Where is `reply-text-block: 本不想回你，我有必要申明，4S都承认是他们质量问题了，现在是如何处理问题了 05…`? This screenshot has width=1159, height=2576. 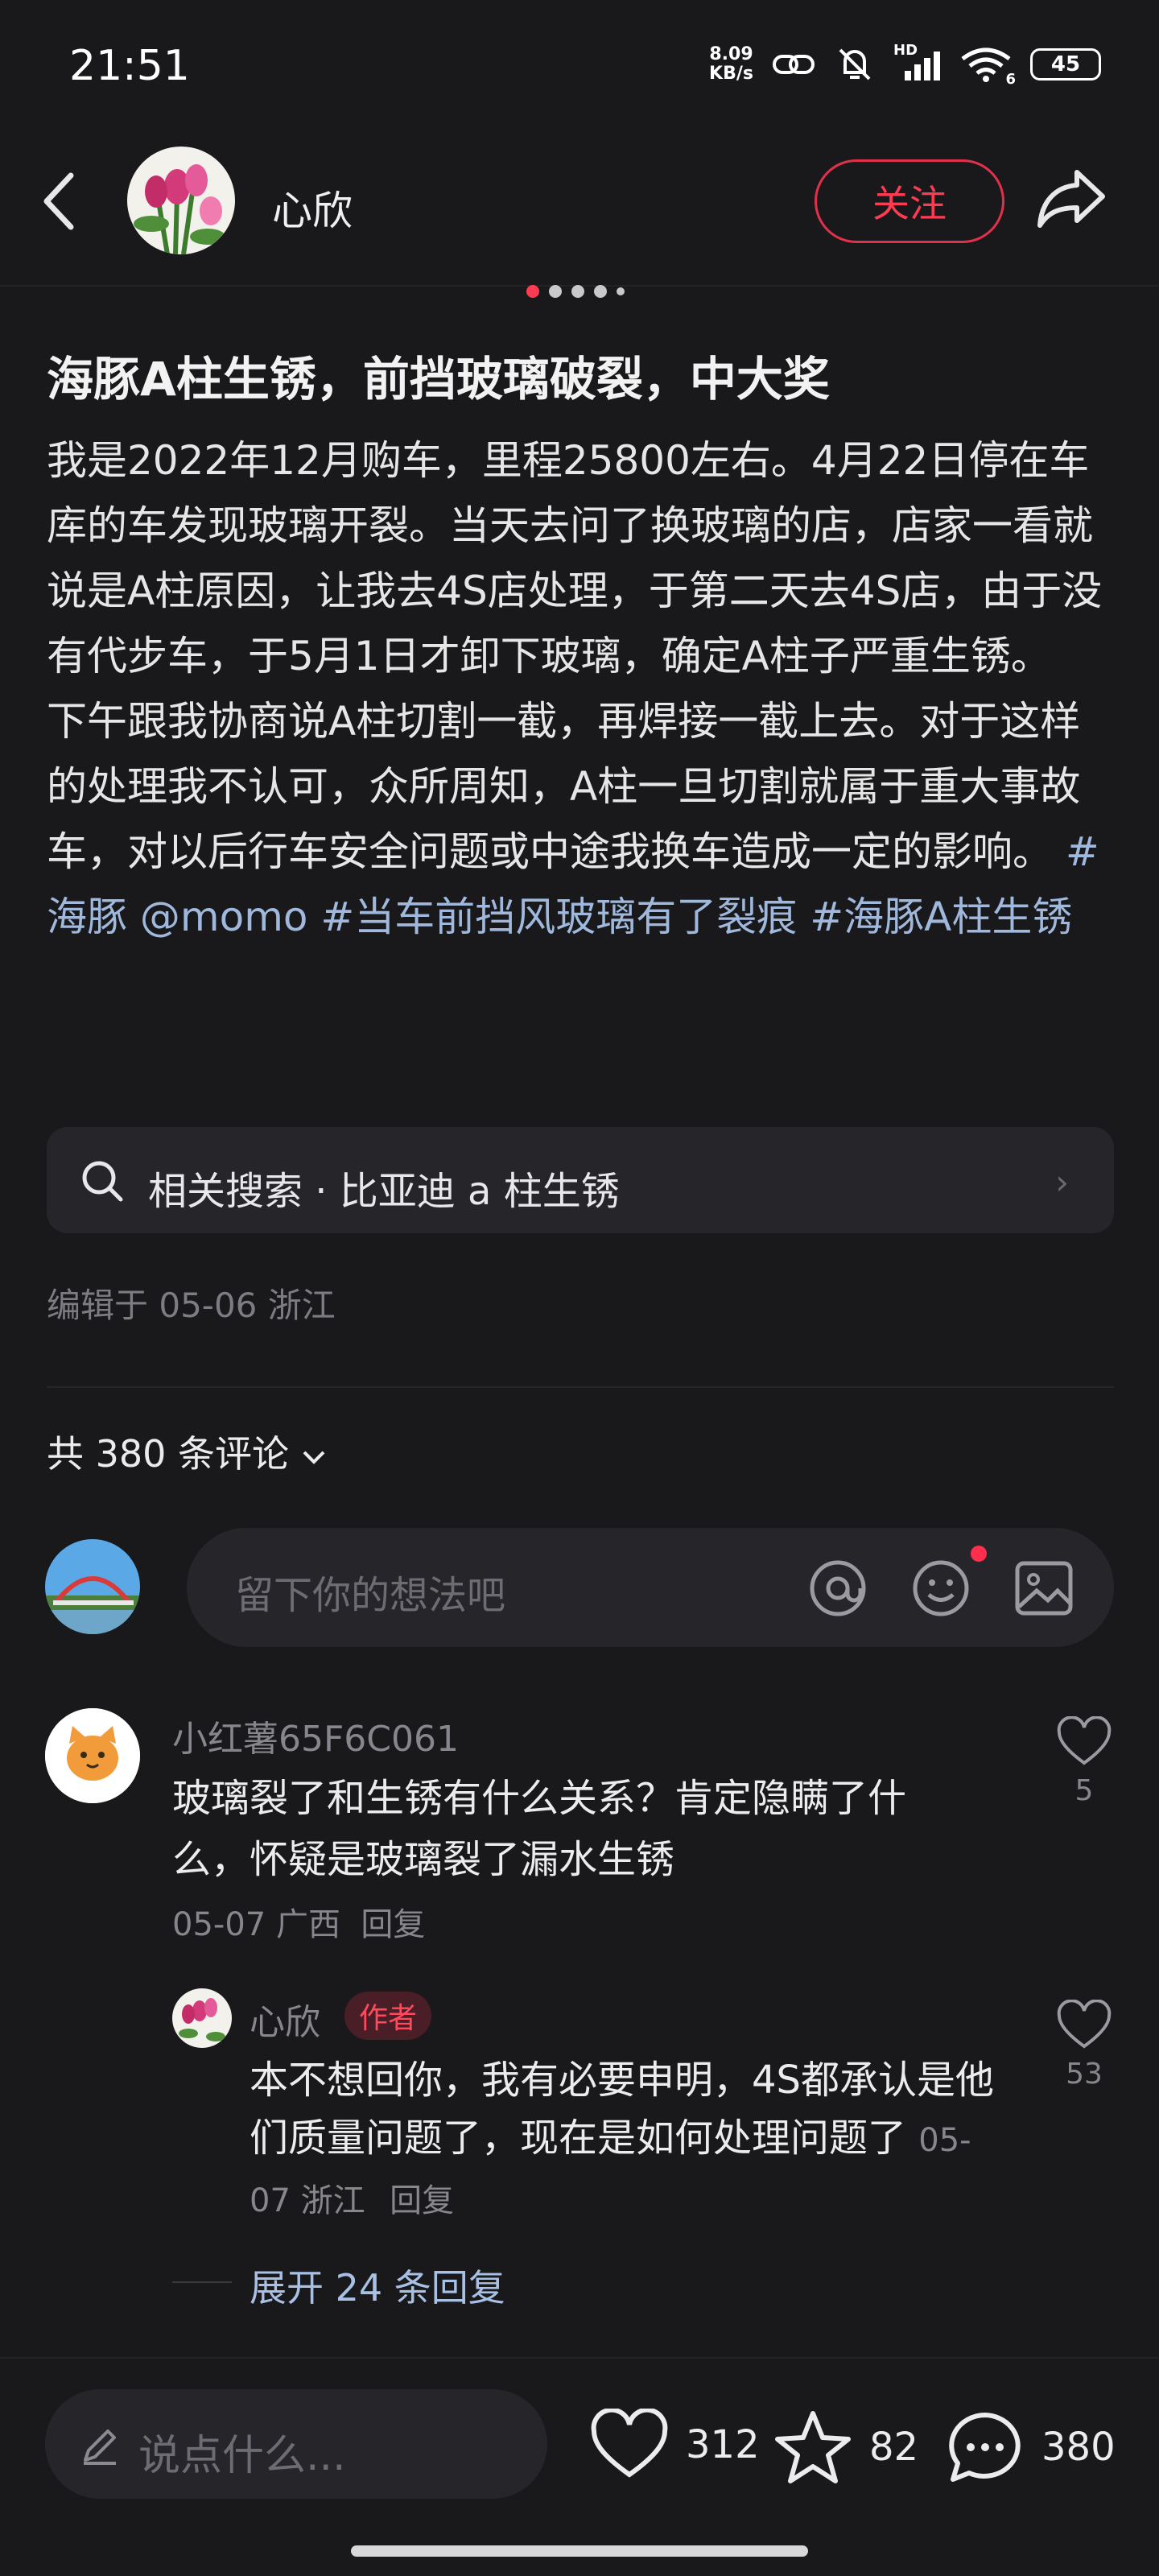
reply-text-block: 本不想回你，我有必要申明，4S都承认是他们质量问题了，现在是如何处理问题了 05… is located at coordinates (628, 2140).